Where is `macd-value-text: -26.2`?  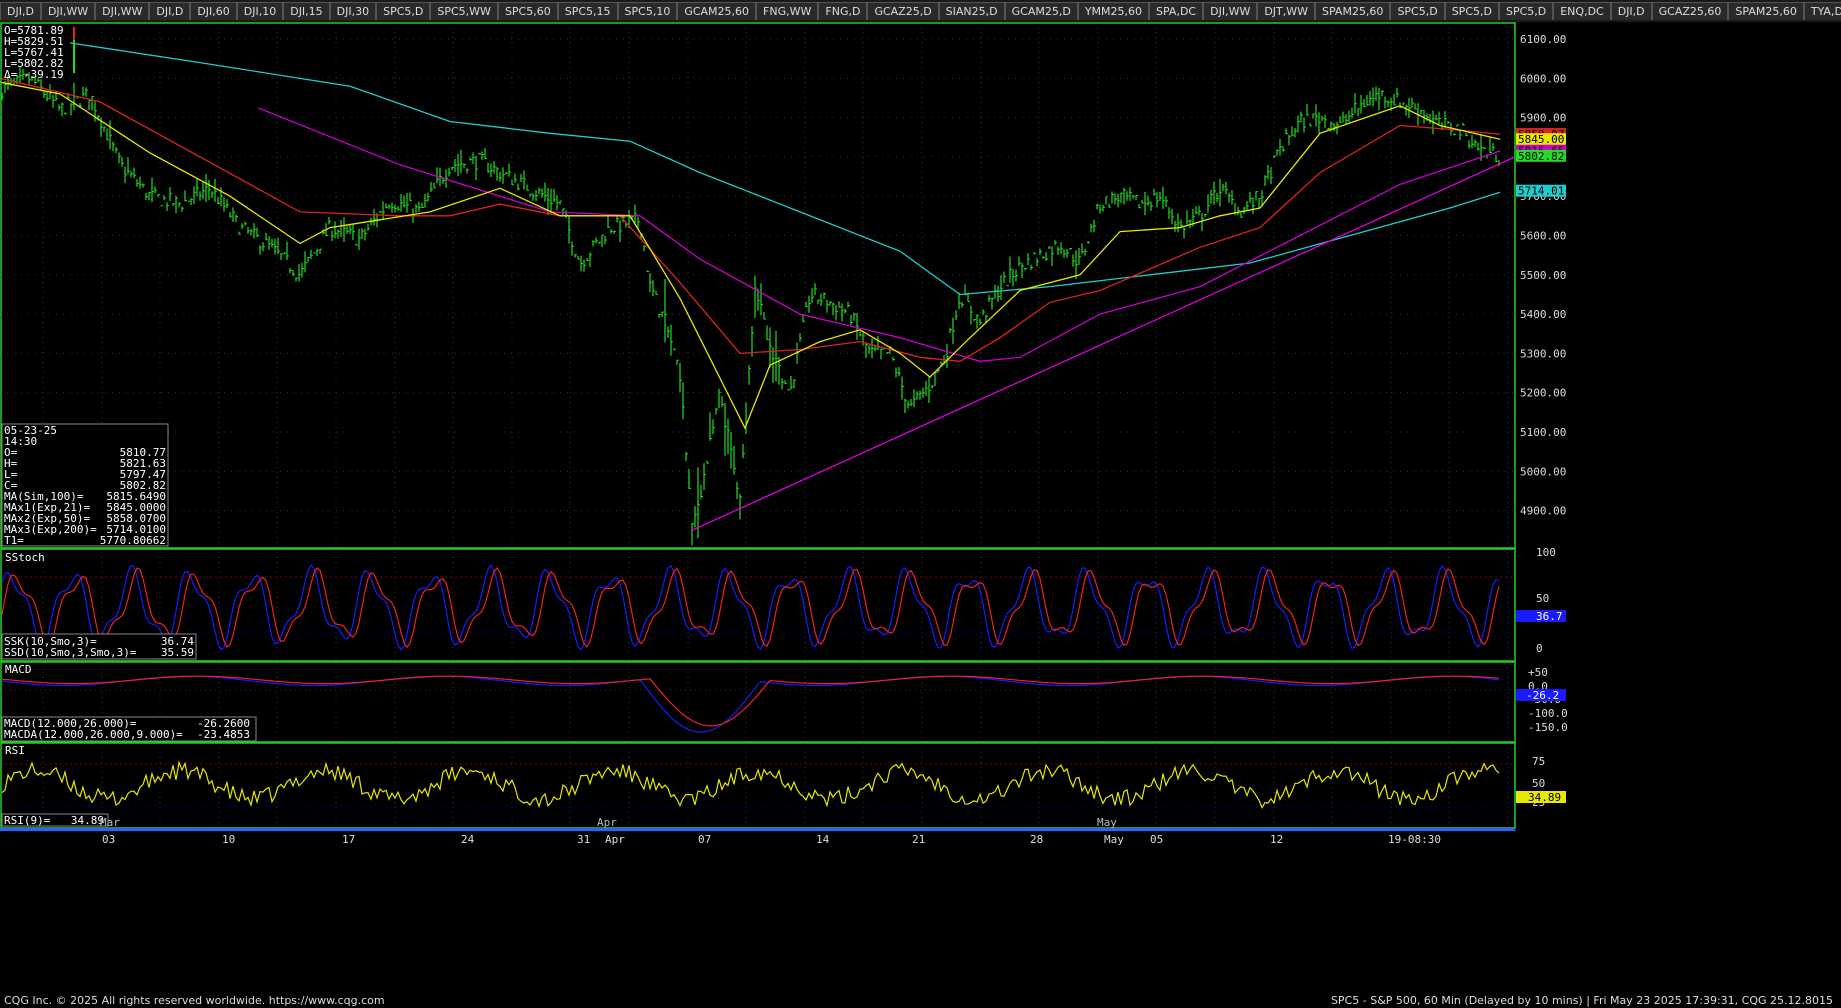 macd-value-text: -26.2 is located at coordinates (1542, 695).